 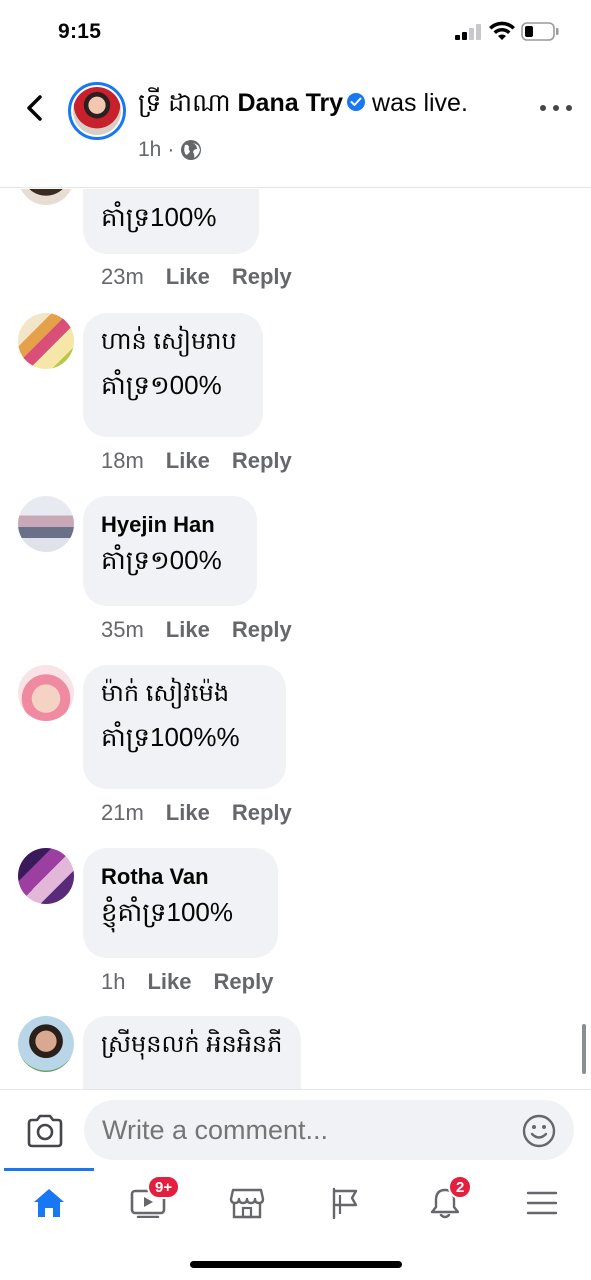 I want to click on comment-bubble: ម៉ាក់ សៀវម៉េង គាំទ្រ100%%, so click(x=184, y=727).